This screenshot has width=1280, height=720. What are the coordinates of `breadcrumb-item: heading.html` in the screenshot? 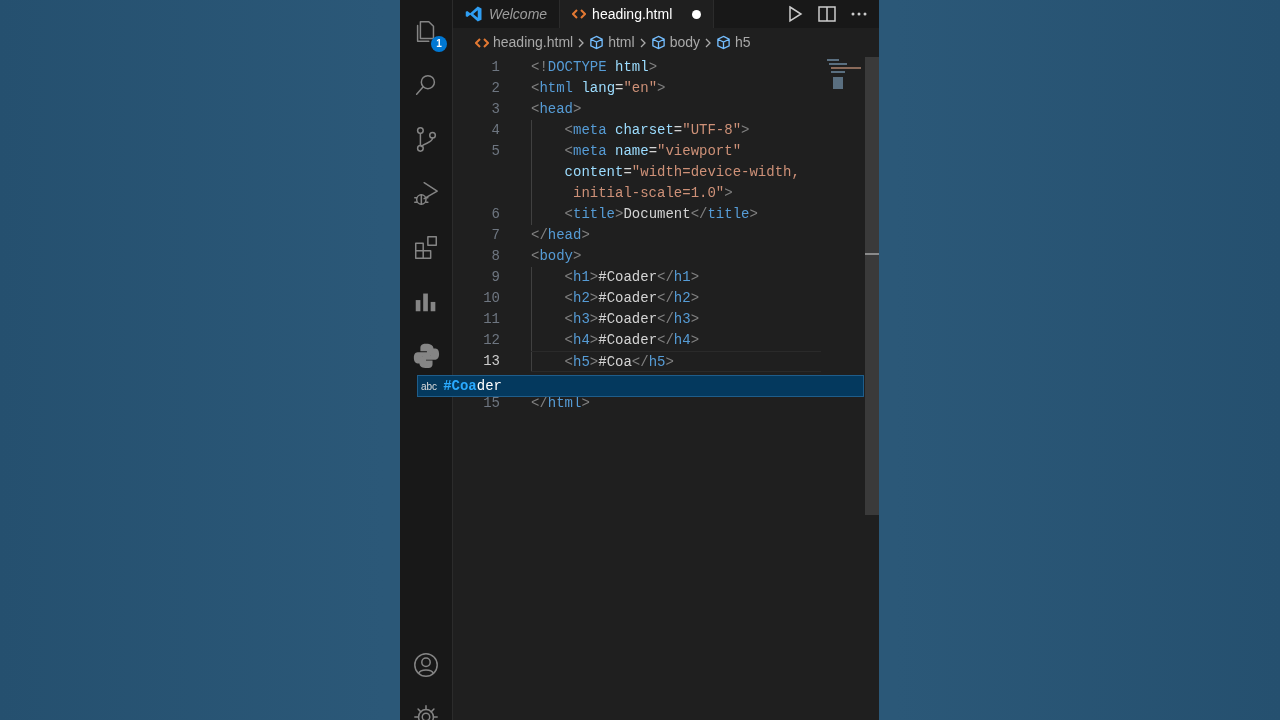 It's located at (524, 42).